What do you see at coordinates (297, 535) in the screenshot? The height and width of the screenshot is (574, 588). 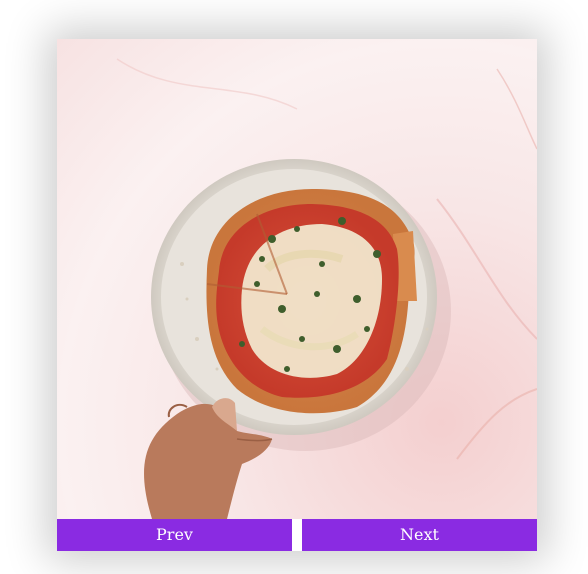 I see `slider-controls: Prev Next` at bounding box center [297, 535].